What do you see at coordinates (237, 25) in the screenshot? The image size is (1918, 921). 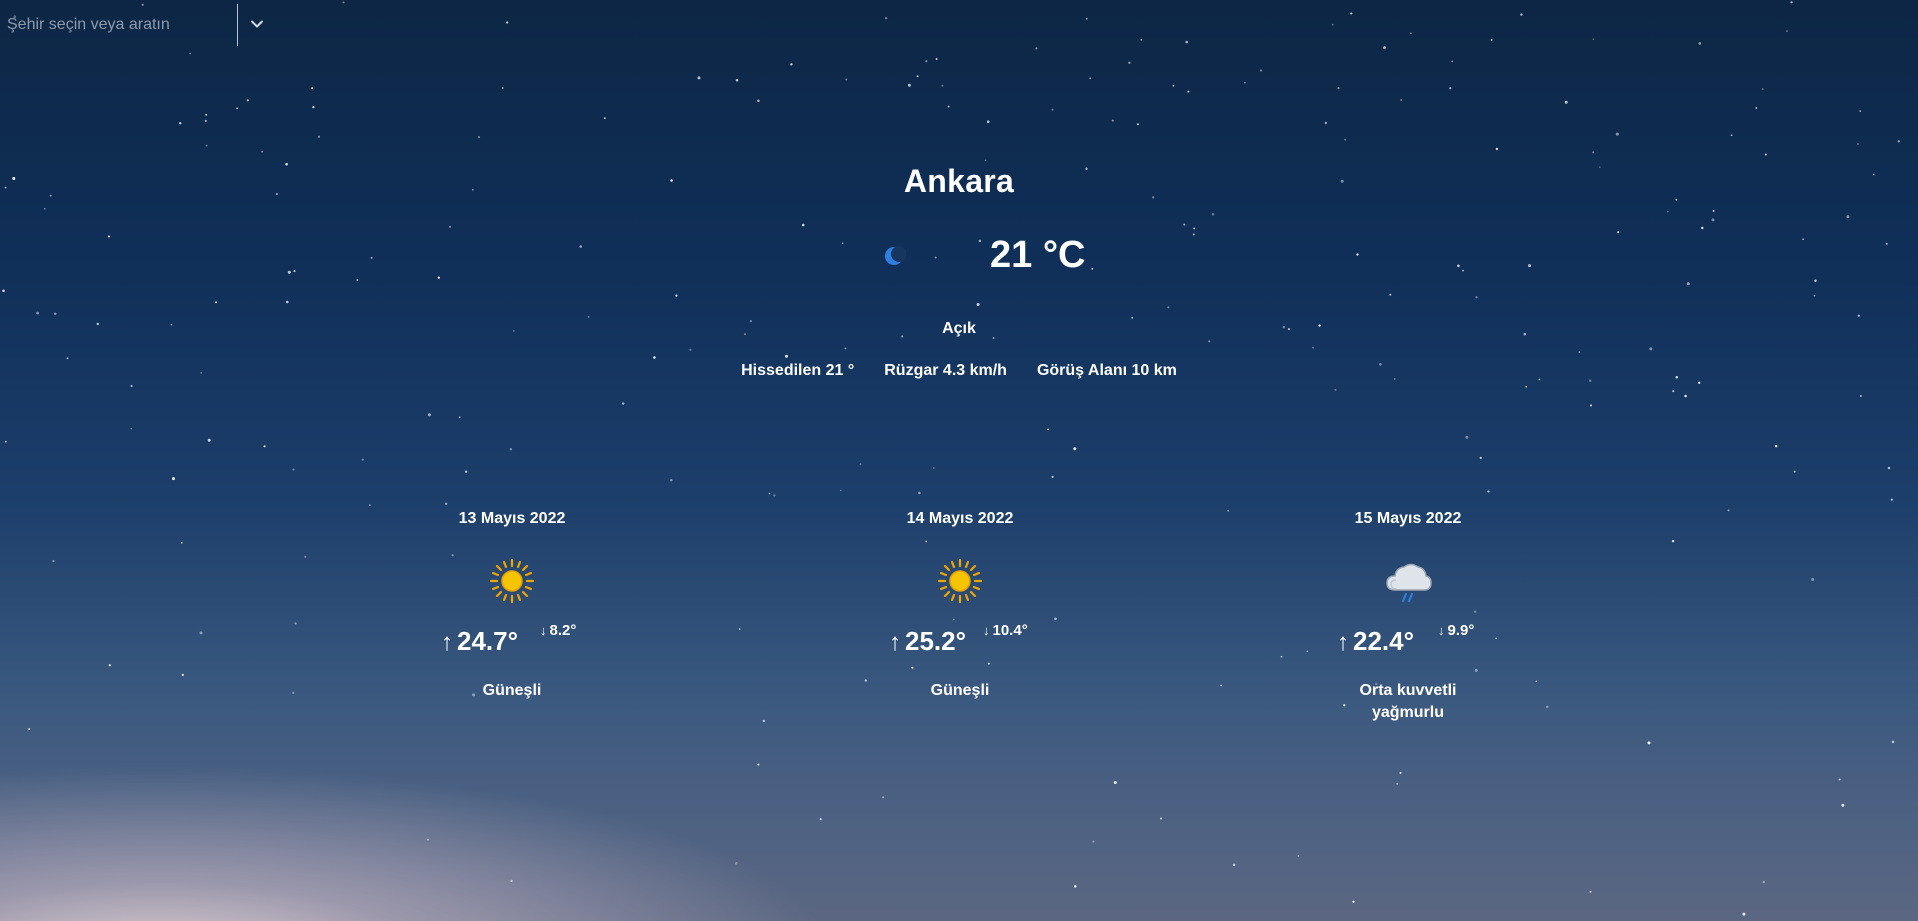 I see `select-divider` at bounding box center [237, 25].